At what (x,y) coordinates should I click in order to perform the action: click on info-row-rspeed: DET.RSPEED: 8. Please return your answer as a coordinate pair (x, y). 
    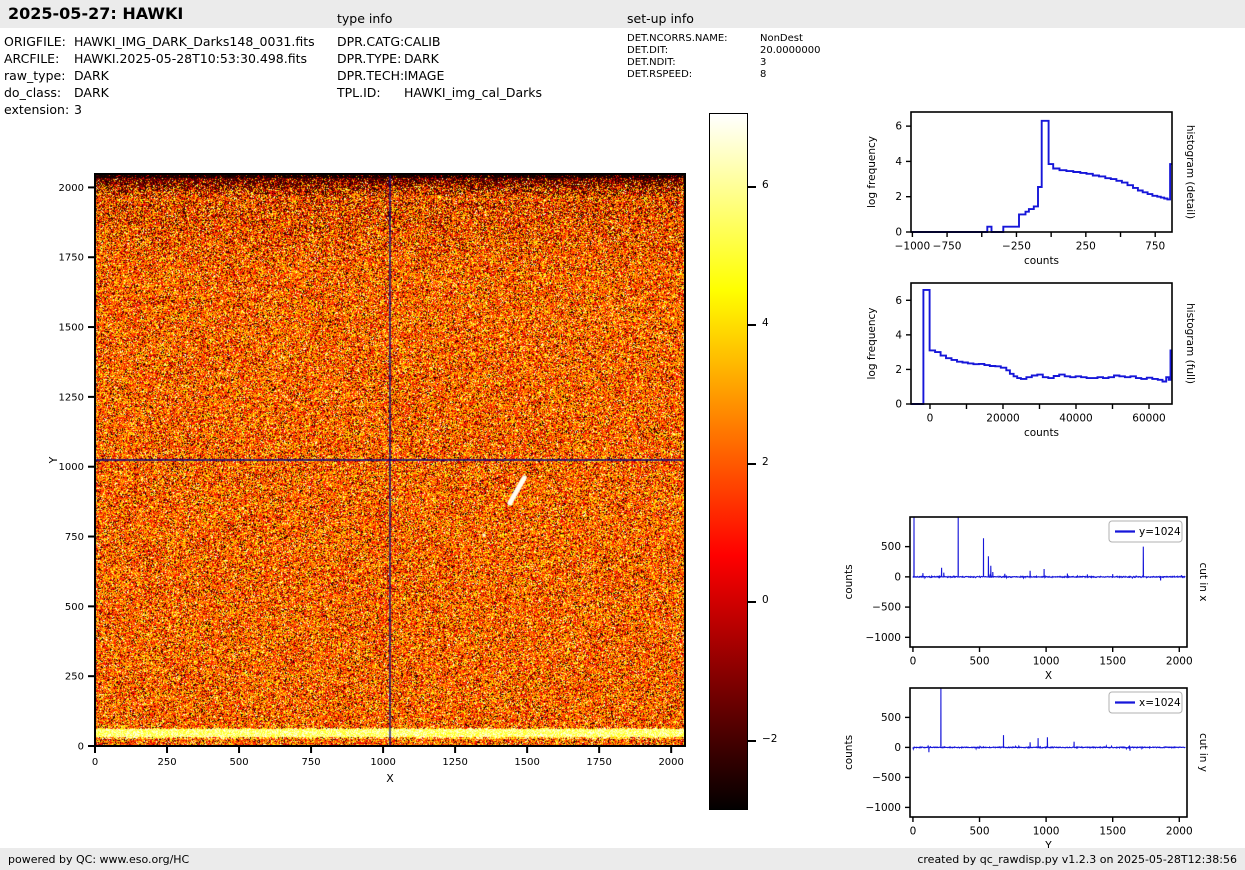
    Looking at the image, I should click on (696, 74).